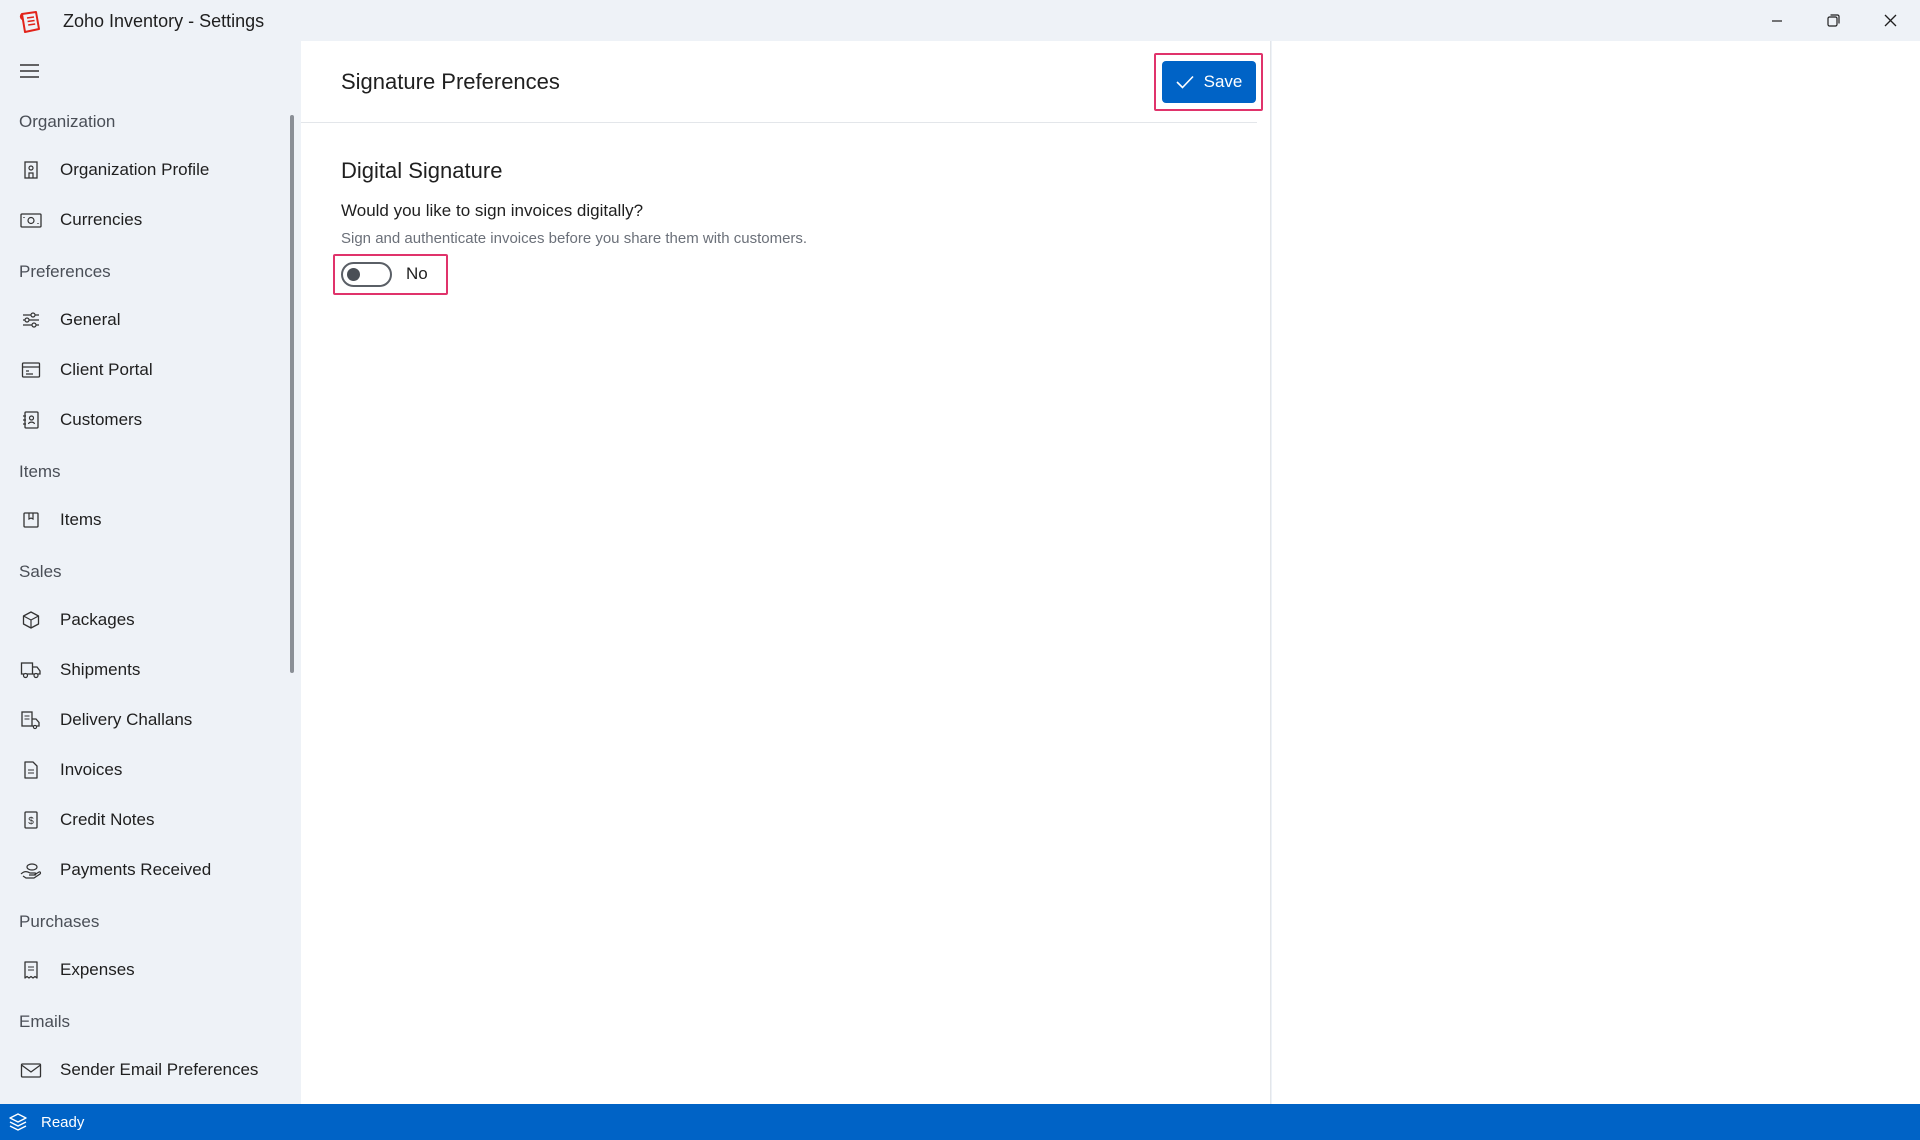  Describe the element at coordinates (31, 970) in the screenshot. I see `receipt-icon` at that location.